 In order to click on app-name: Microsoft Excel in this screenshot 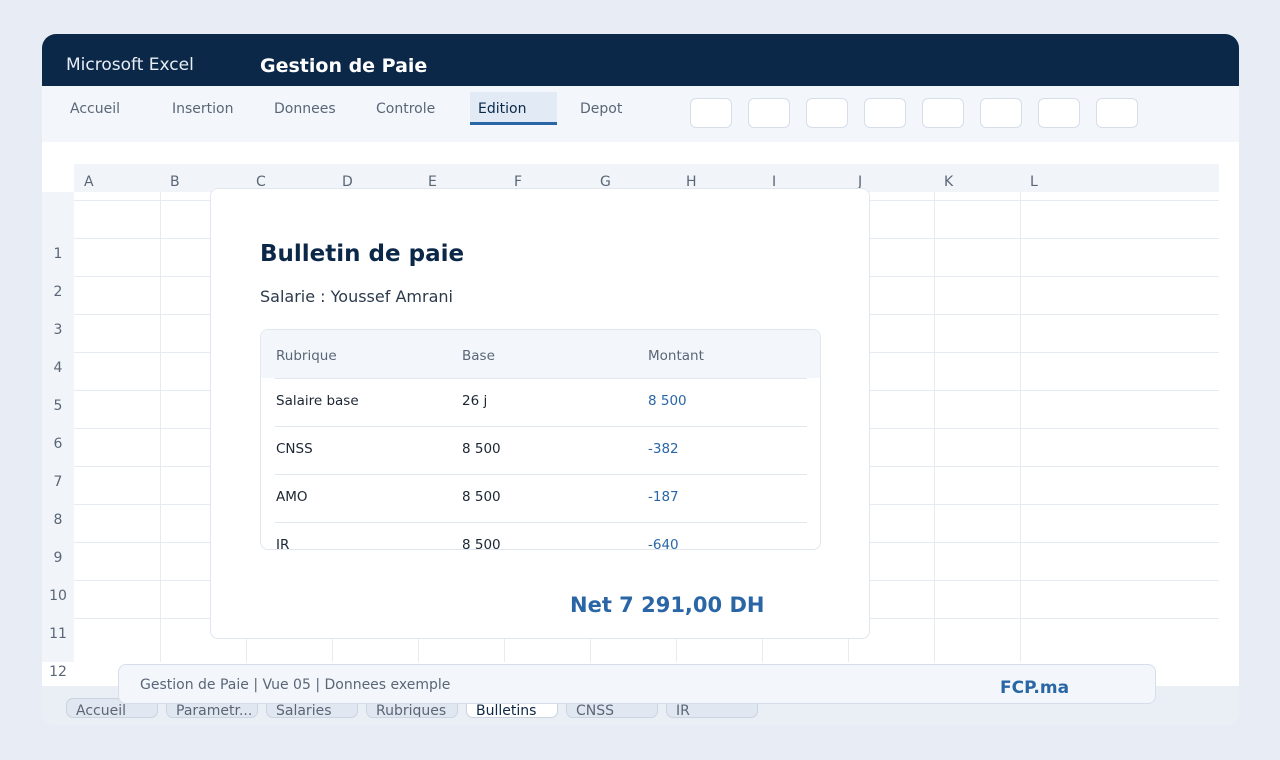, I will do `click(130, 65)`.